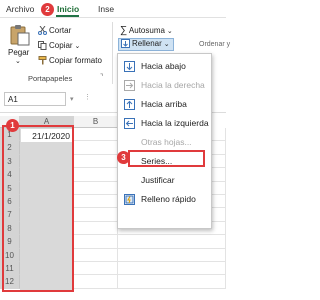 This screenshot has width=320, height=300. I want to click on paste-icon, so click(19, 35).